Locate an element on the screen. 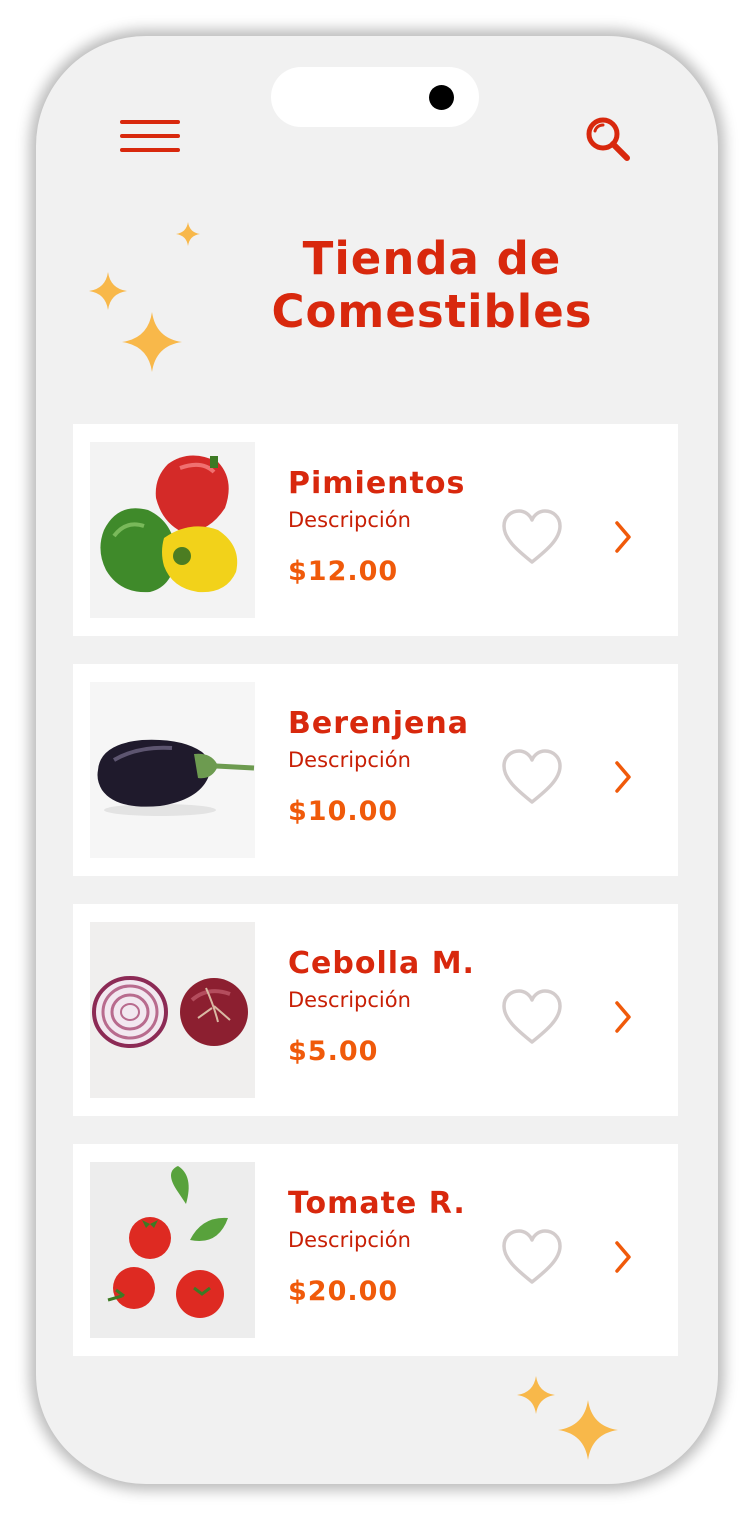  eggplant-image is located at coordinates (172, 770).